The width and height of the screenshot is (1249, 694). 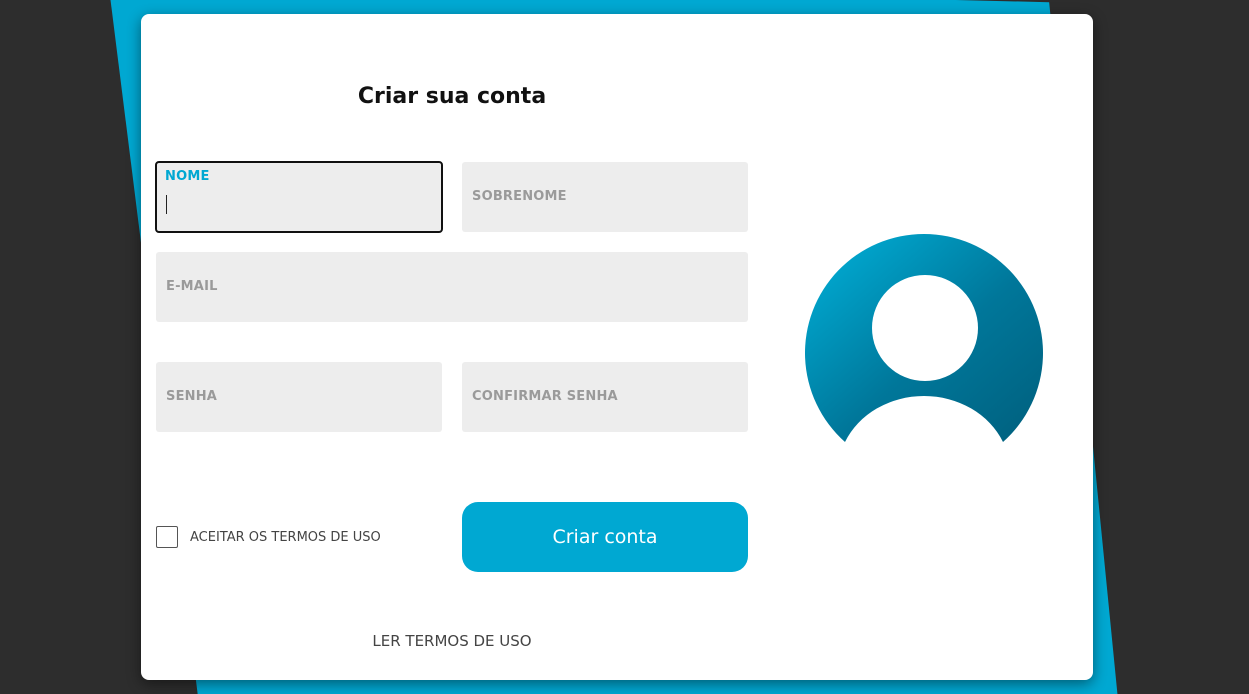 I want to click on first-name-field: NOME, so click(x=299, y=197).